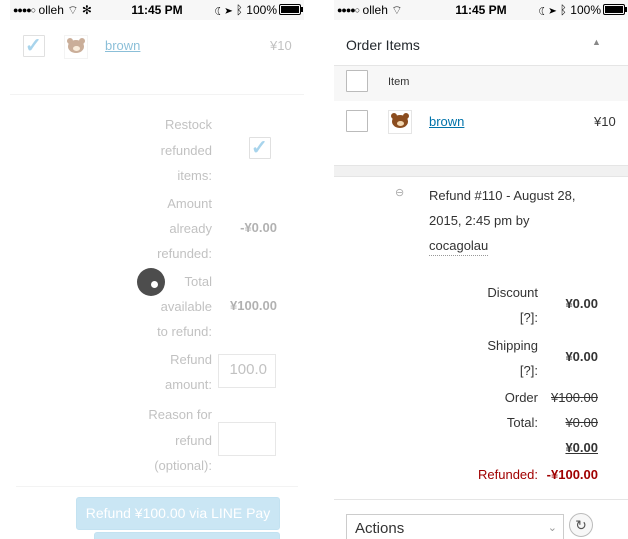 The image size is (628, 539). I want to click on actions-select: Actions ⌄, so click(455, 526).